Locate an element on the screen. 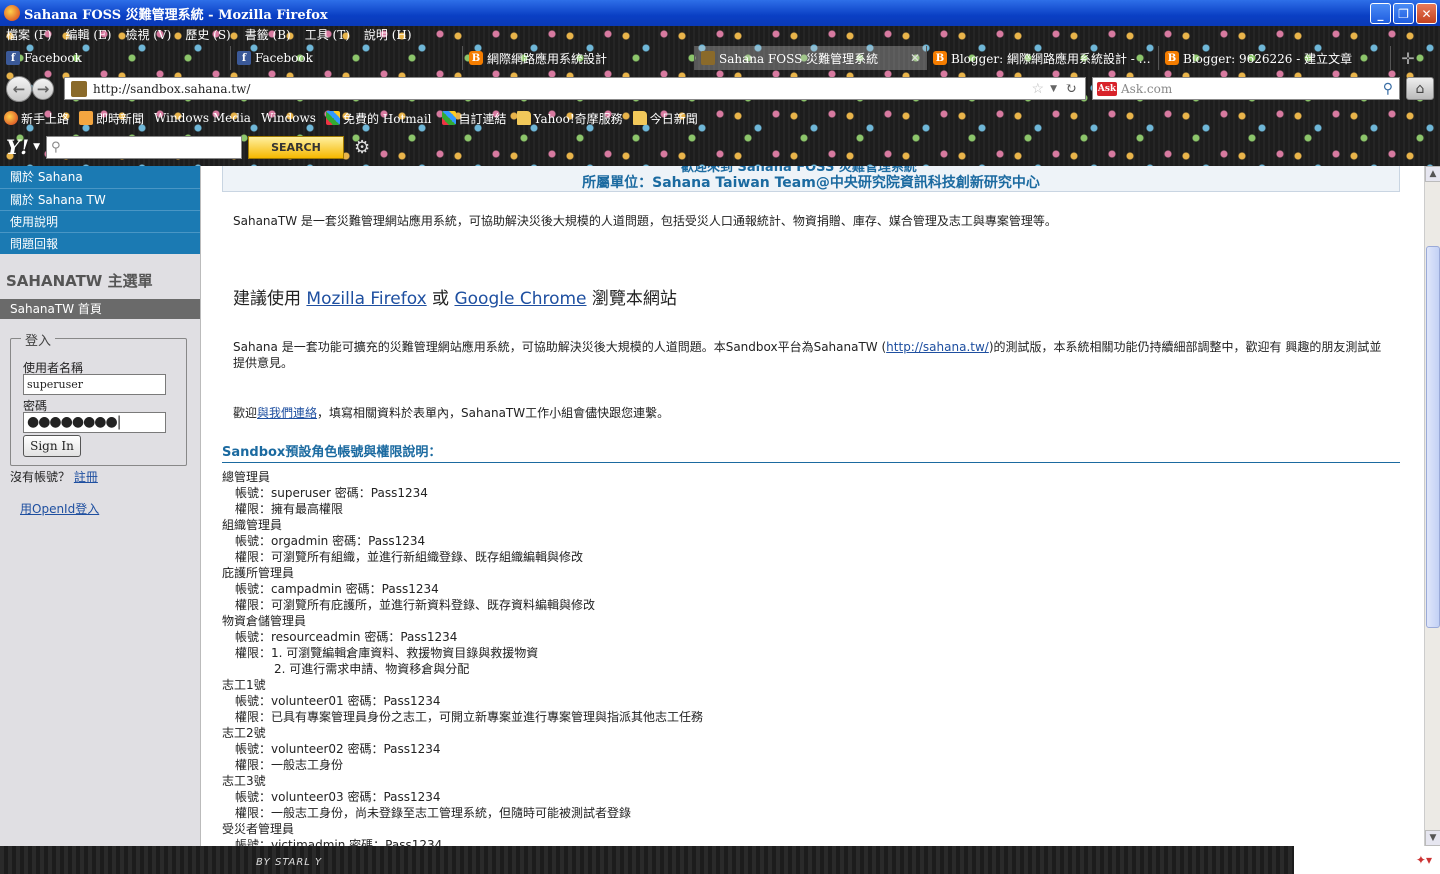 The width and height of the screenshot is (1440, 874). minimize-button: _ is located at coordinates (1380, 13).